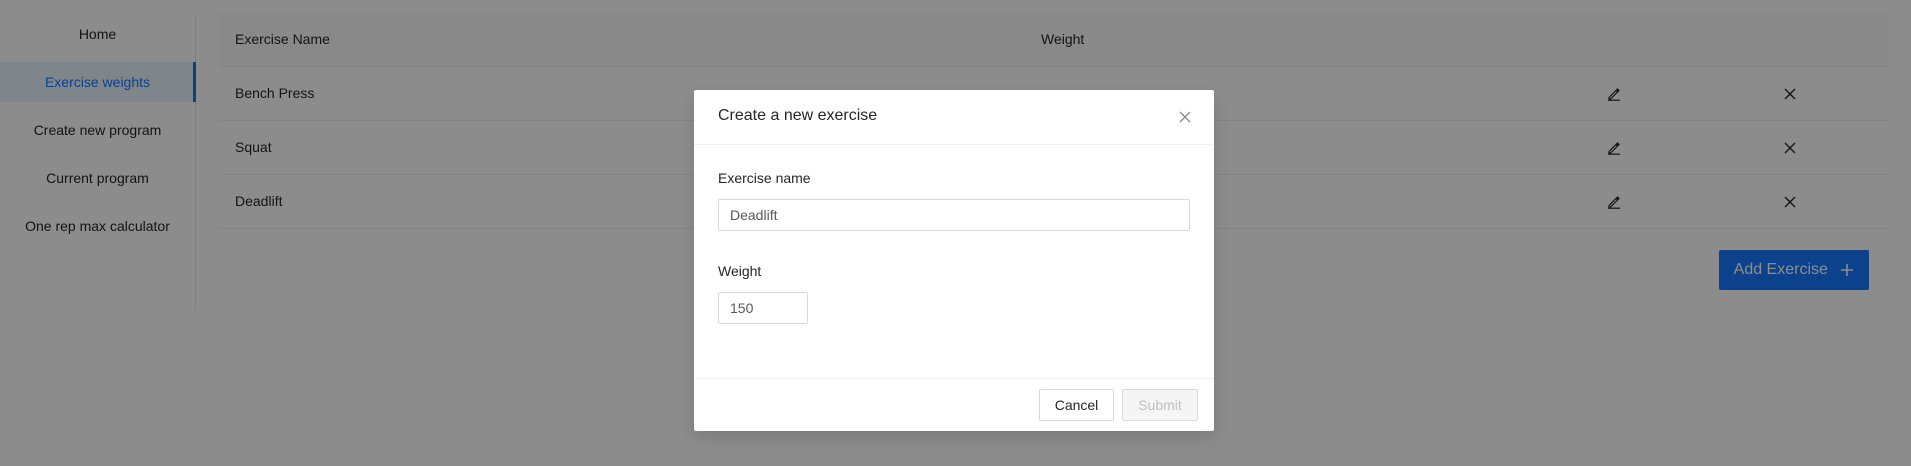  What do you see at coordinates (954, 215) in the screenshot?
I see `exercise-name-input: Deadlift` at bounding box center [954, 215].